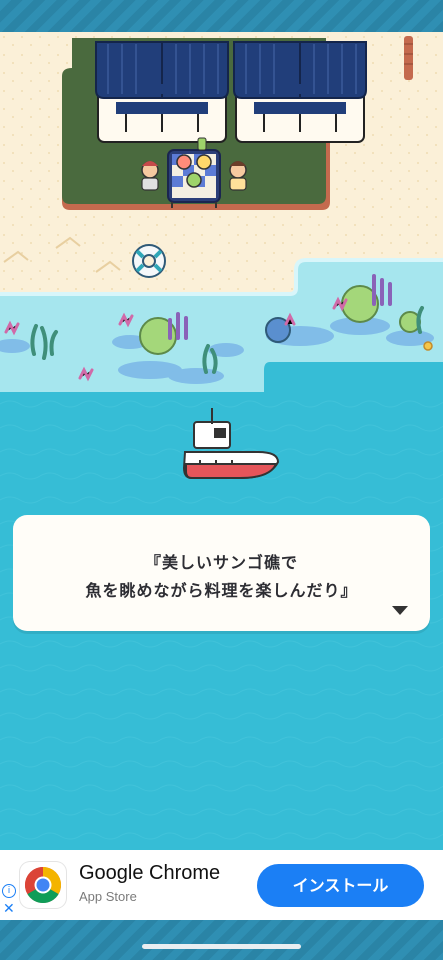  I want to click on top-status-bar, so click(221, 16).